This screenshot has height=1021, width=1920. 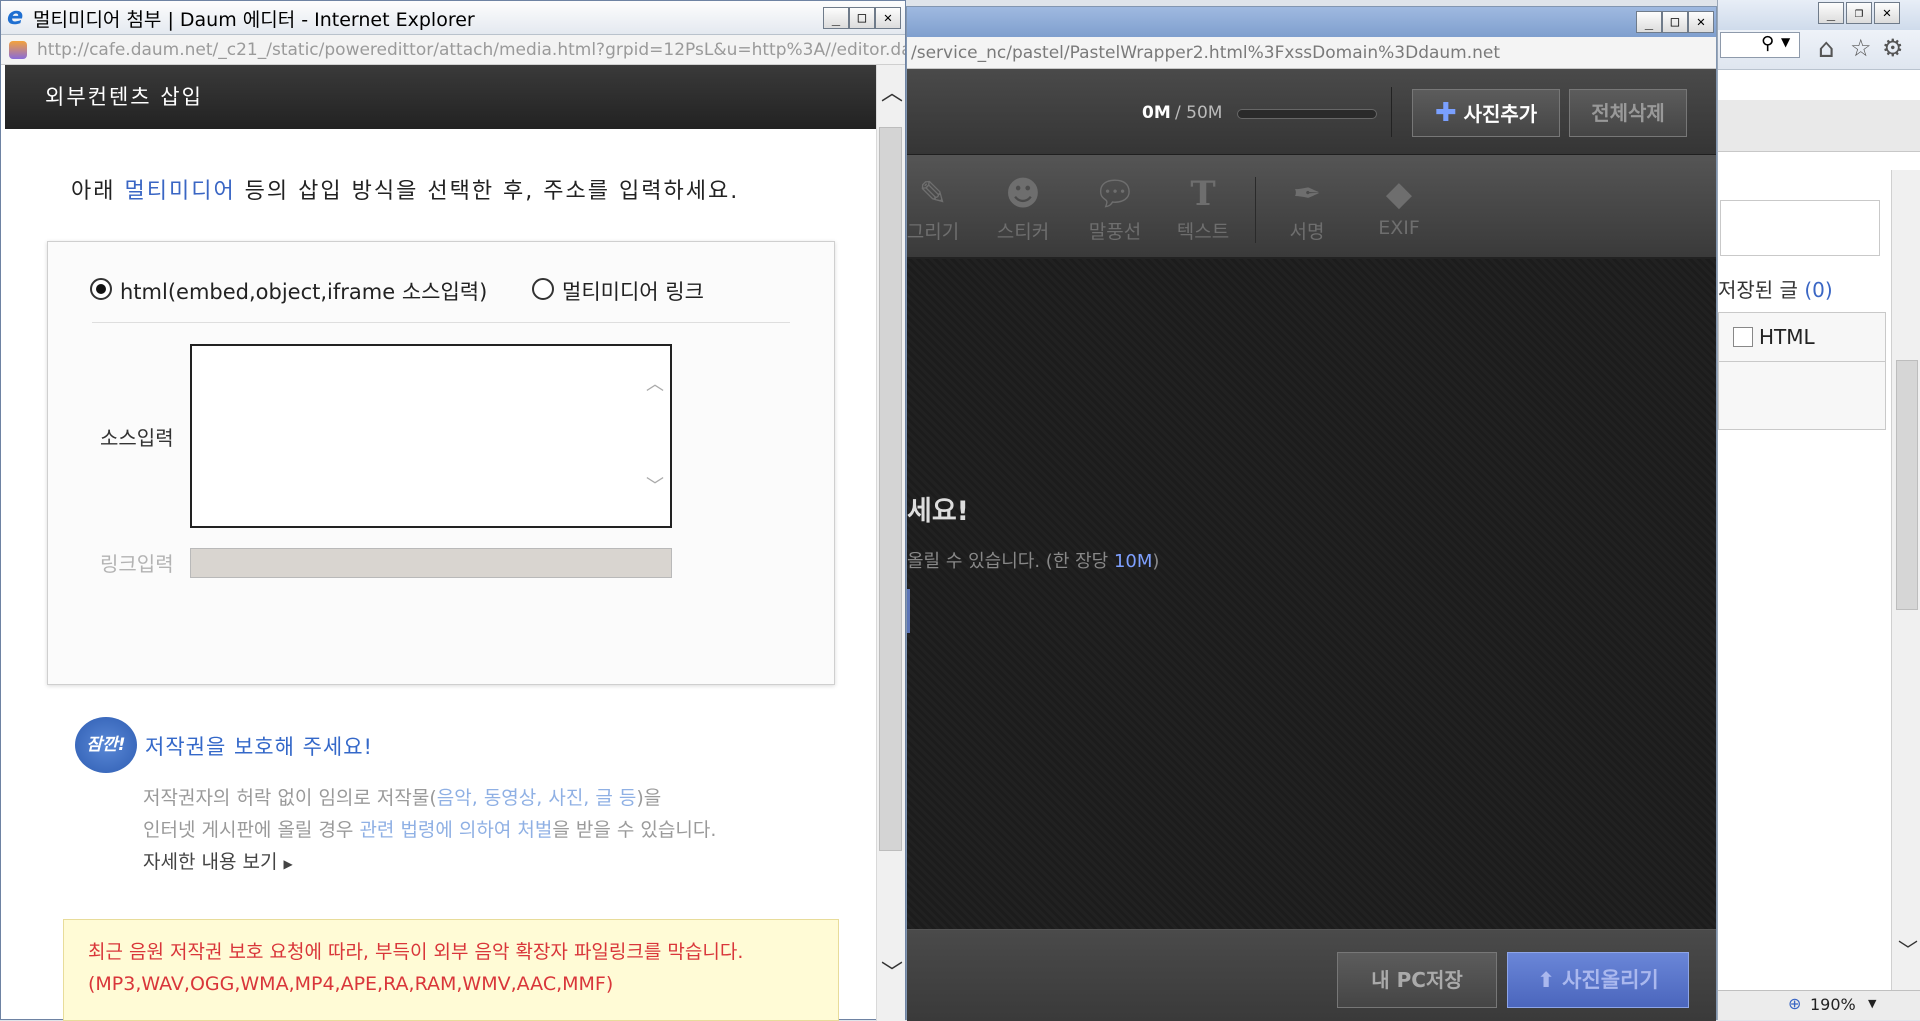 I want to click on cr2-b: 관련 법령에 의하여 처벌, so click(x=456, y=830).